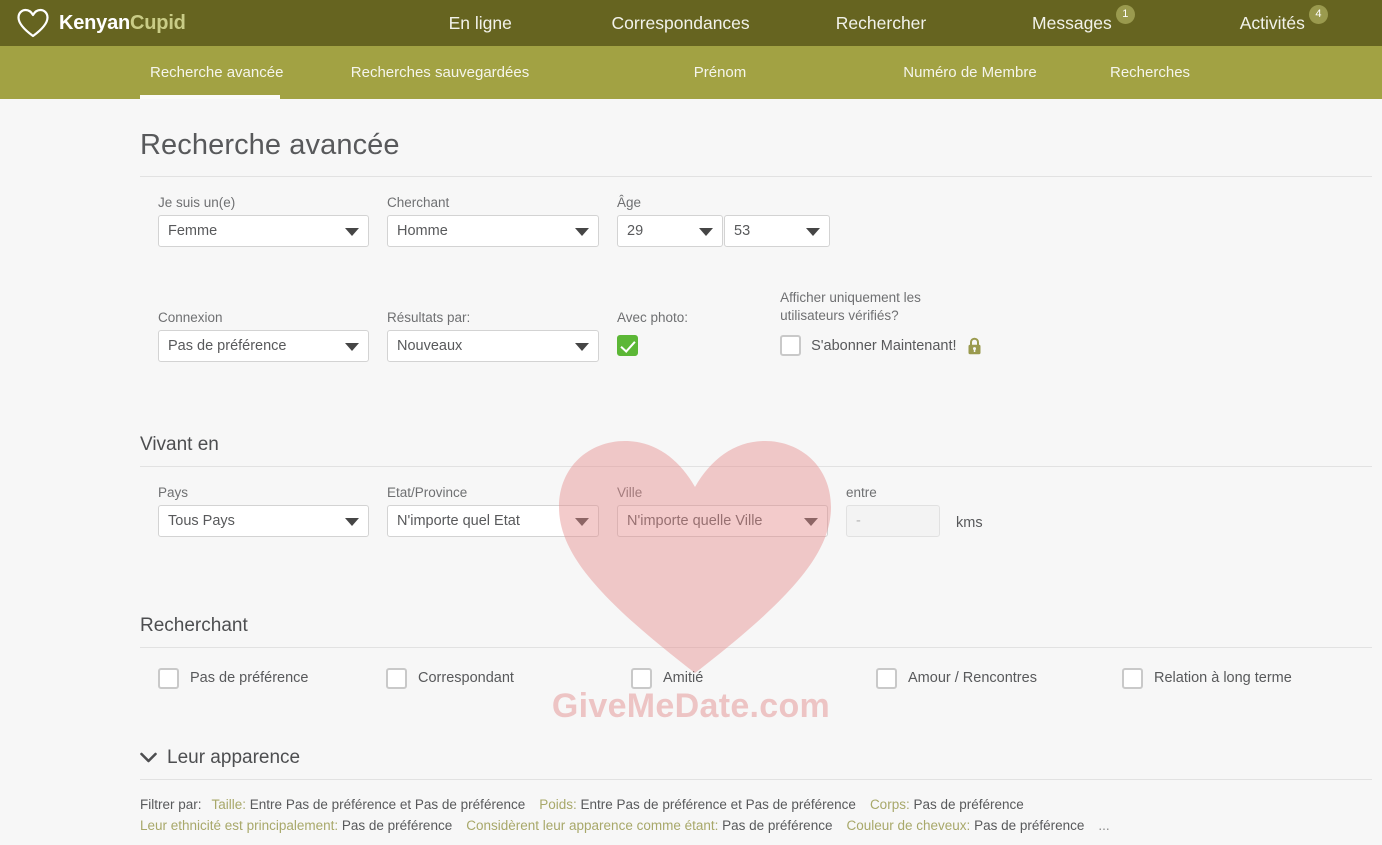 The height and width of the screenshot is (845, 1382). Describe the element at coordinates (777, 826) in the screenshot. I see `filter-value-looks: Pas de préférence` at that location.